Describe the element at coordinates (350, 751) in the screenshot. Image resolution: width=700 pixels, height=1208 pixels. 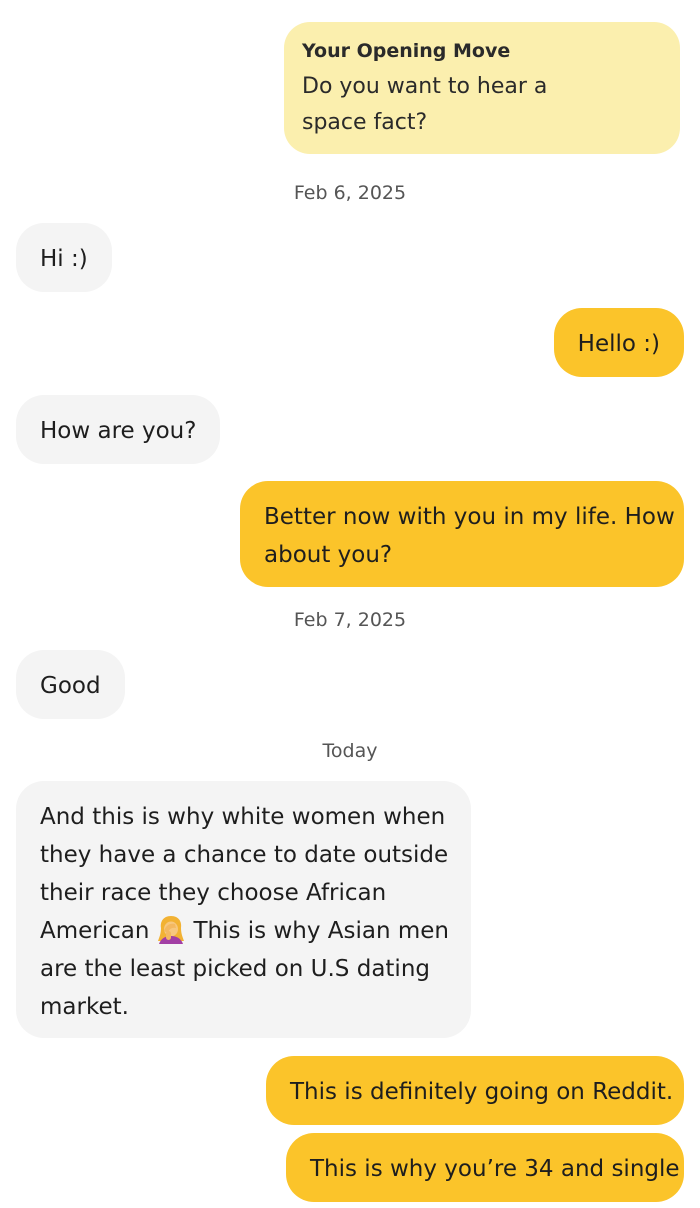
I see `date-separator-today: Today` at that location.